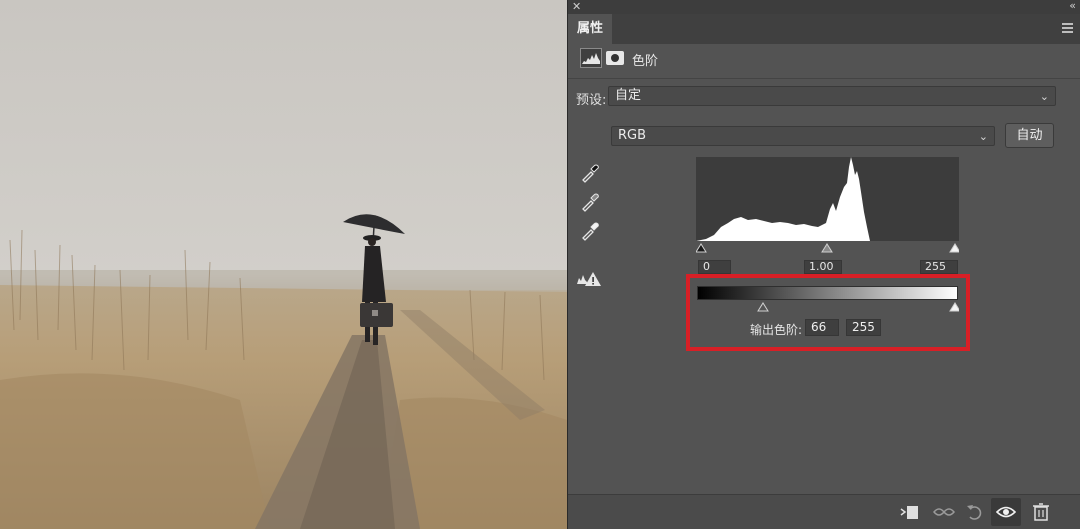  I want to click on layer-mask-icon, so click(615, 58).